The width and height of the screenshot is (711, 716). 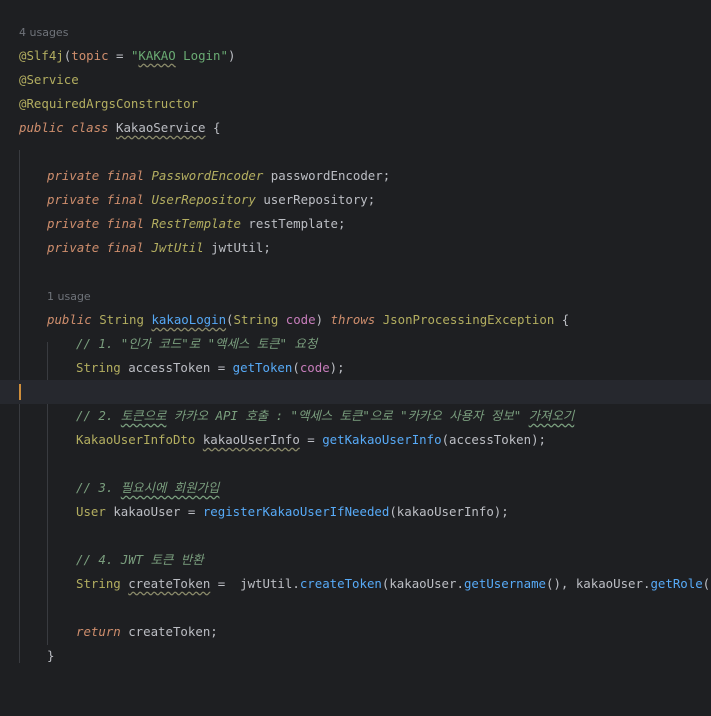 I want to click on local-type: KakaoUserInfoDto, so click(x=139, y=439).